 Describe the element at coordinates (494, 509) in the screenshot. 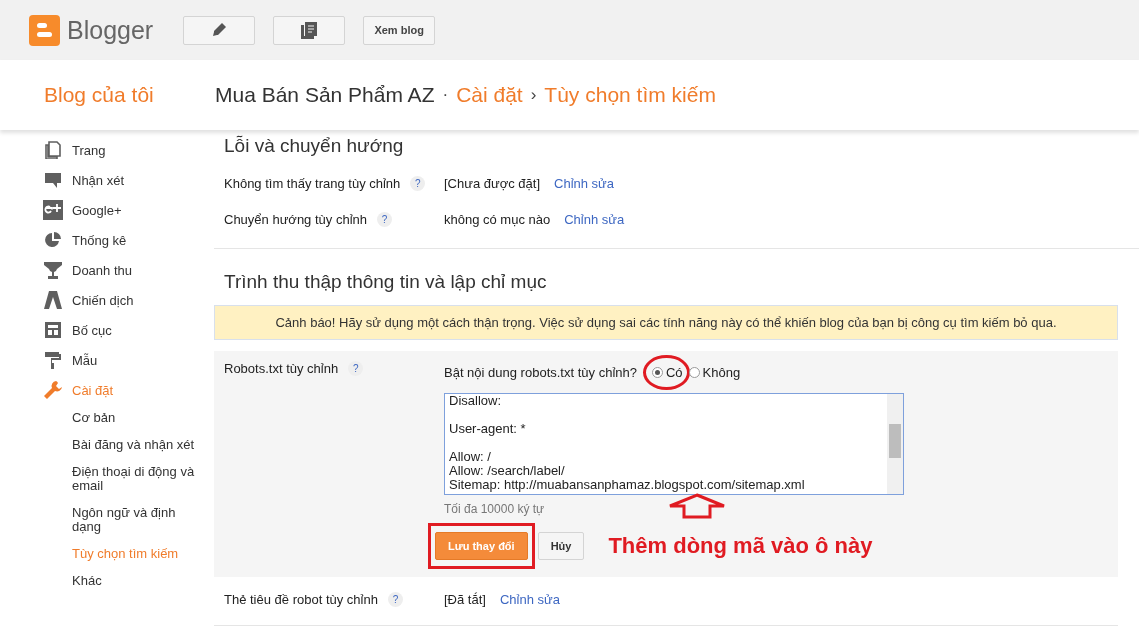

I see `character-limit-hint: Tối đa 10000 ký tự` at that location.